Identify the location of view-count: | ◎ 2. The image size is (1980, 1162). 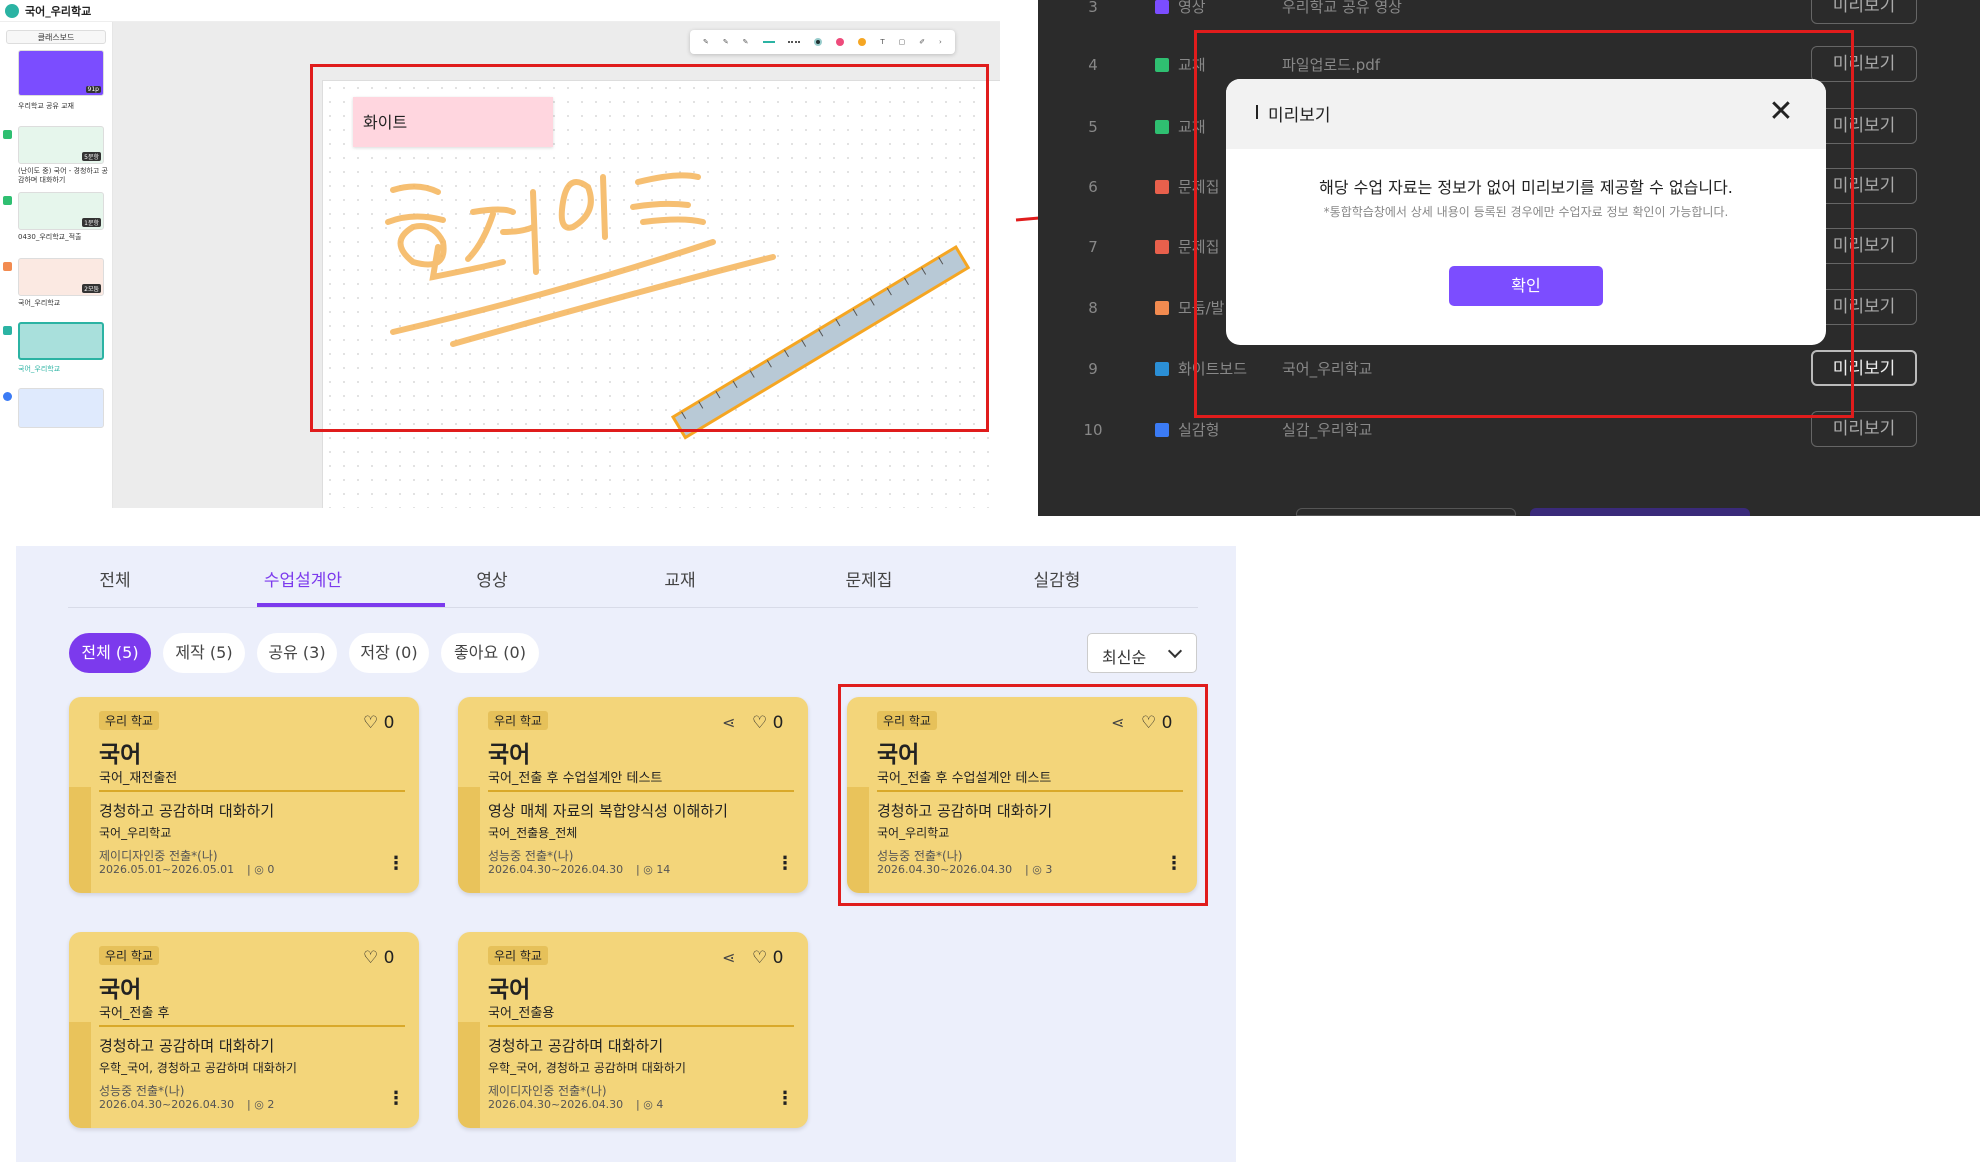
(261, 1104).